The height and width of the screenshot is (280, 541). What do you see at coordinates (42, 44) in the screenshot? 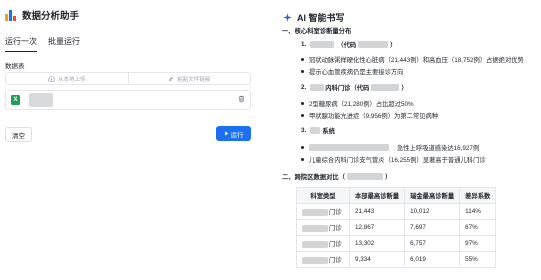
I see `run-mode-tabs: 运行一次 批量运行` at bounding box center [42, 44].